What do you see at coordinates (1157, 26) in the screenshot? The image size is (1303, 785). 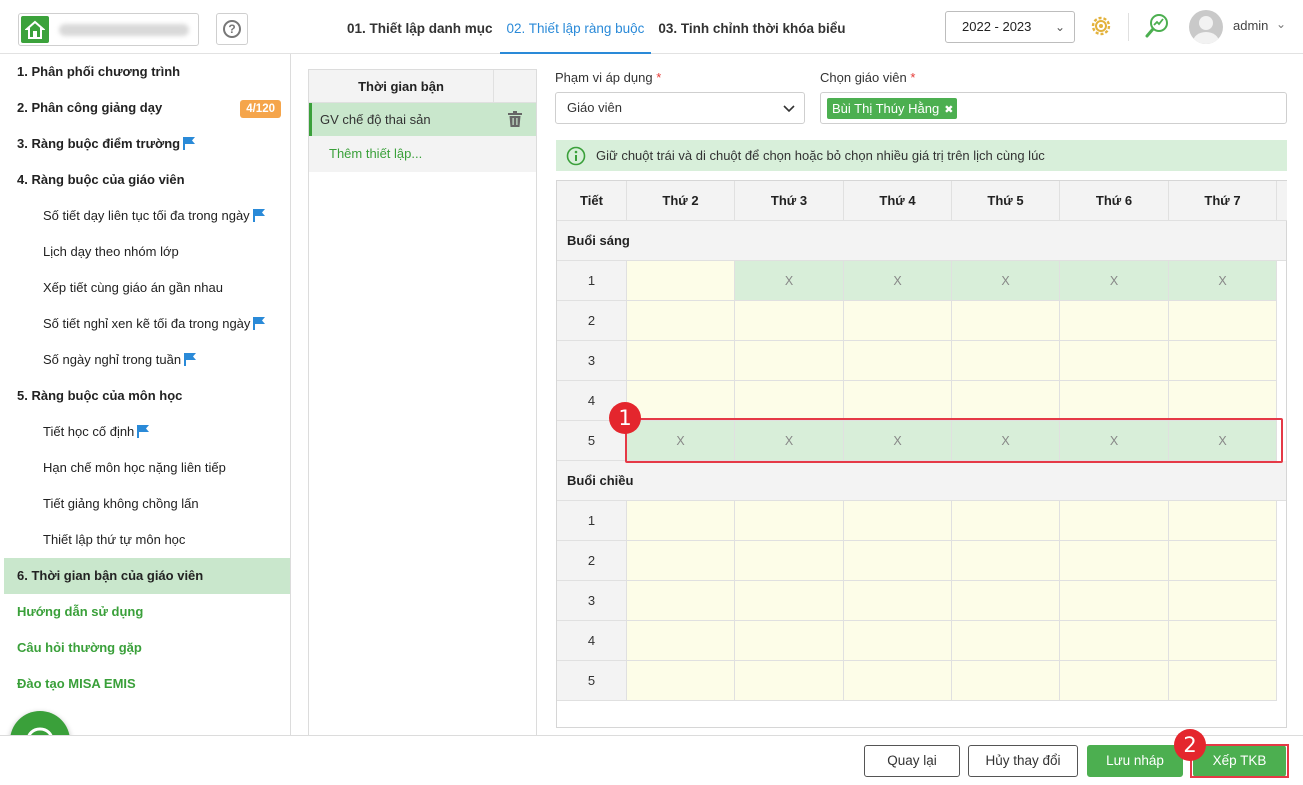 I see `search-chart-icon` at bounding box center [1157, 26].